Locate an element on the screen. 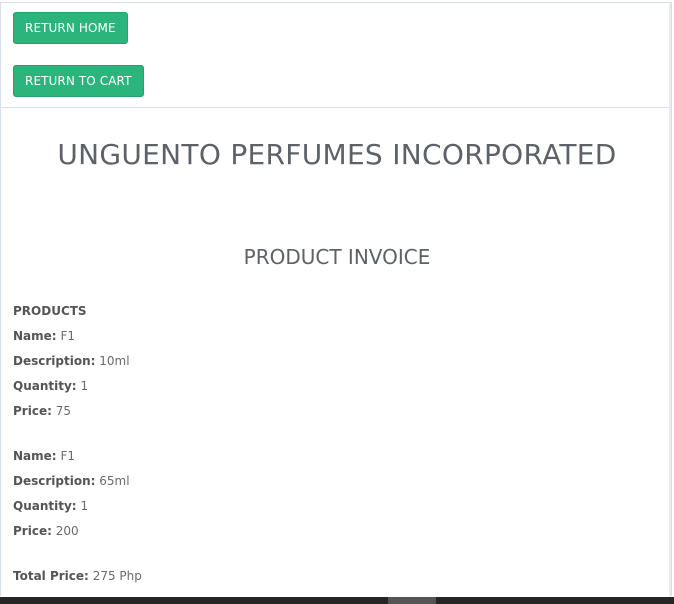 This screenshot has width=674, height=604. product-description-value: 10ml is located at coordinates (114, 361).